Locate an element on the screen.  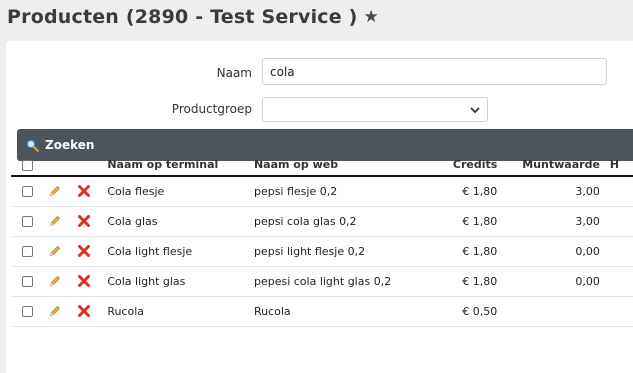
edit-column-header is located at coordinates (62, 165).